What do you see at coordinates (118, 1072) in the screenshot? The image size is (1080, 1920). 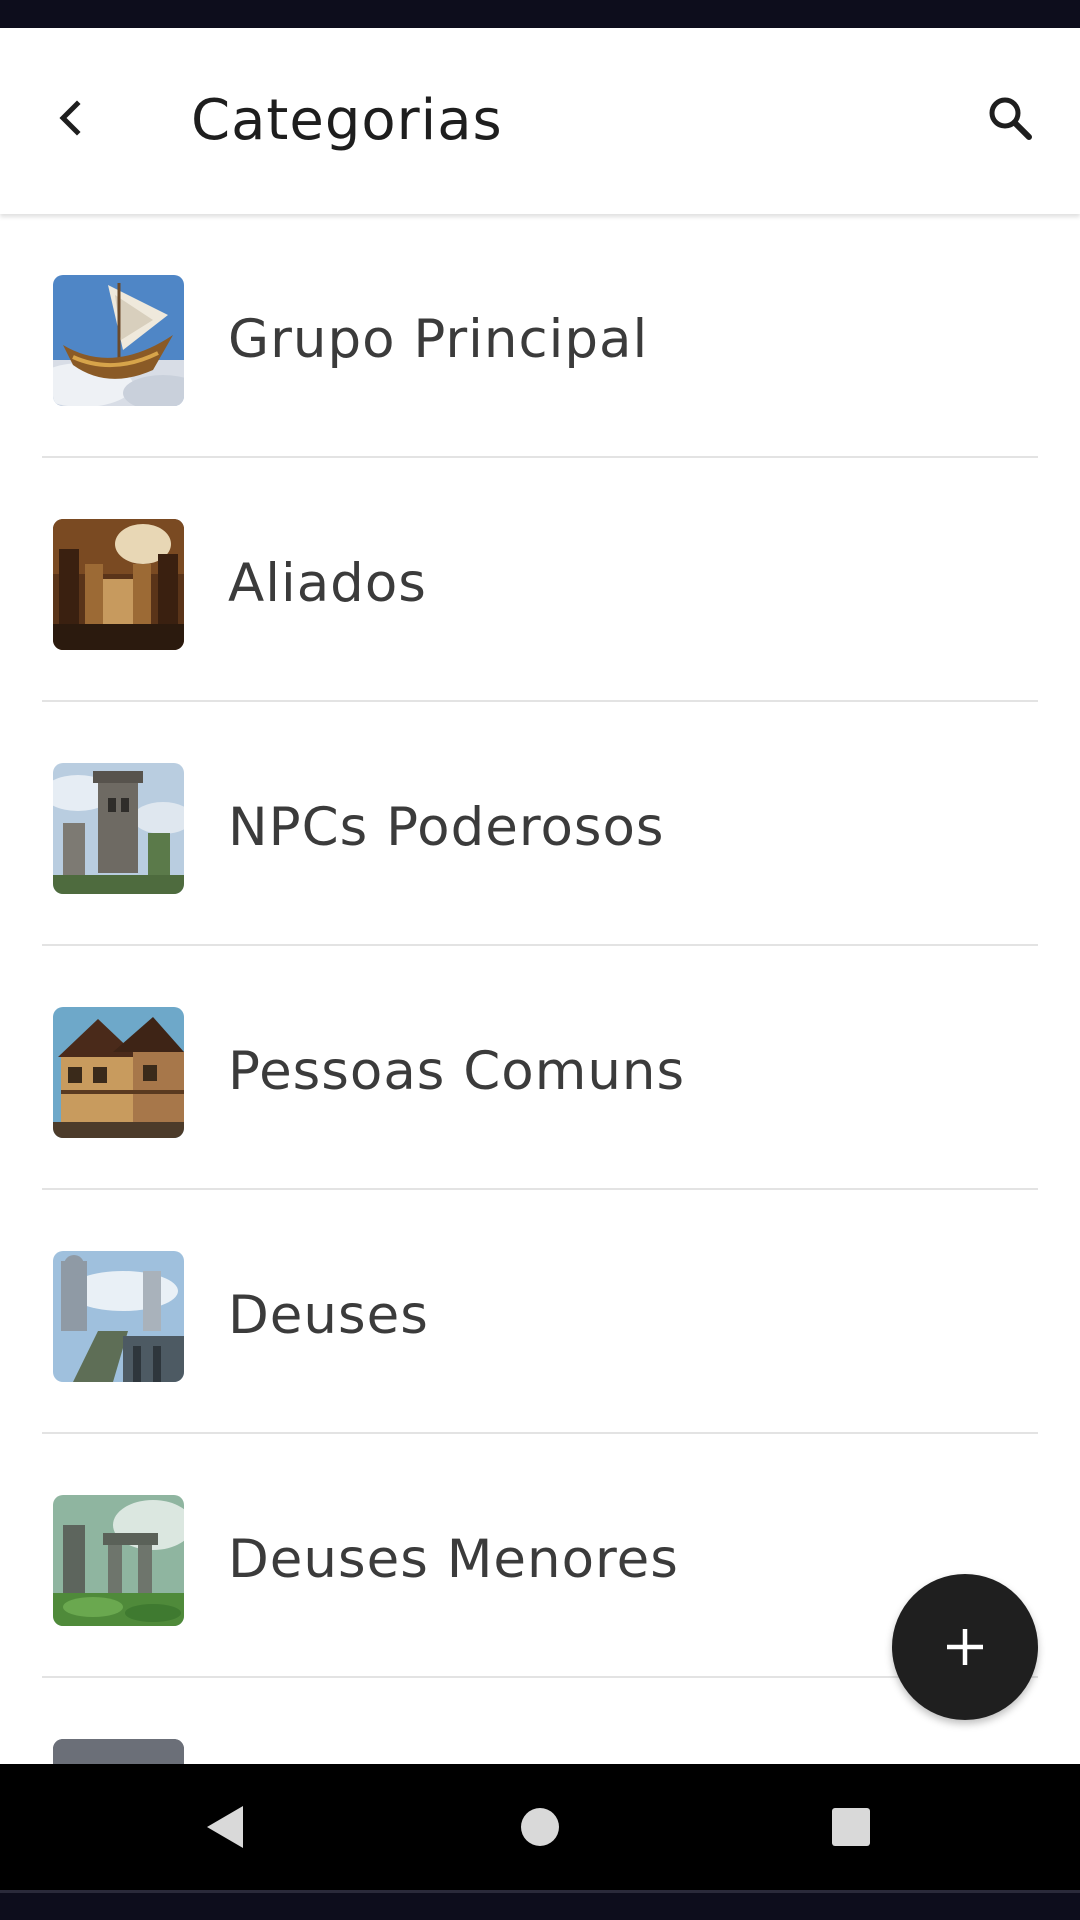 I see `timber-house-thumbnail` at bounding box center [118, 1072].